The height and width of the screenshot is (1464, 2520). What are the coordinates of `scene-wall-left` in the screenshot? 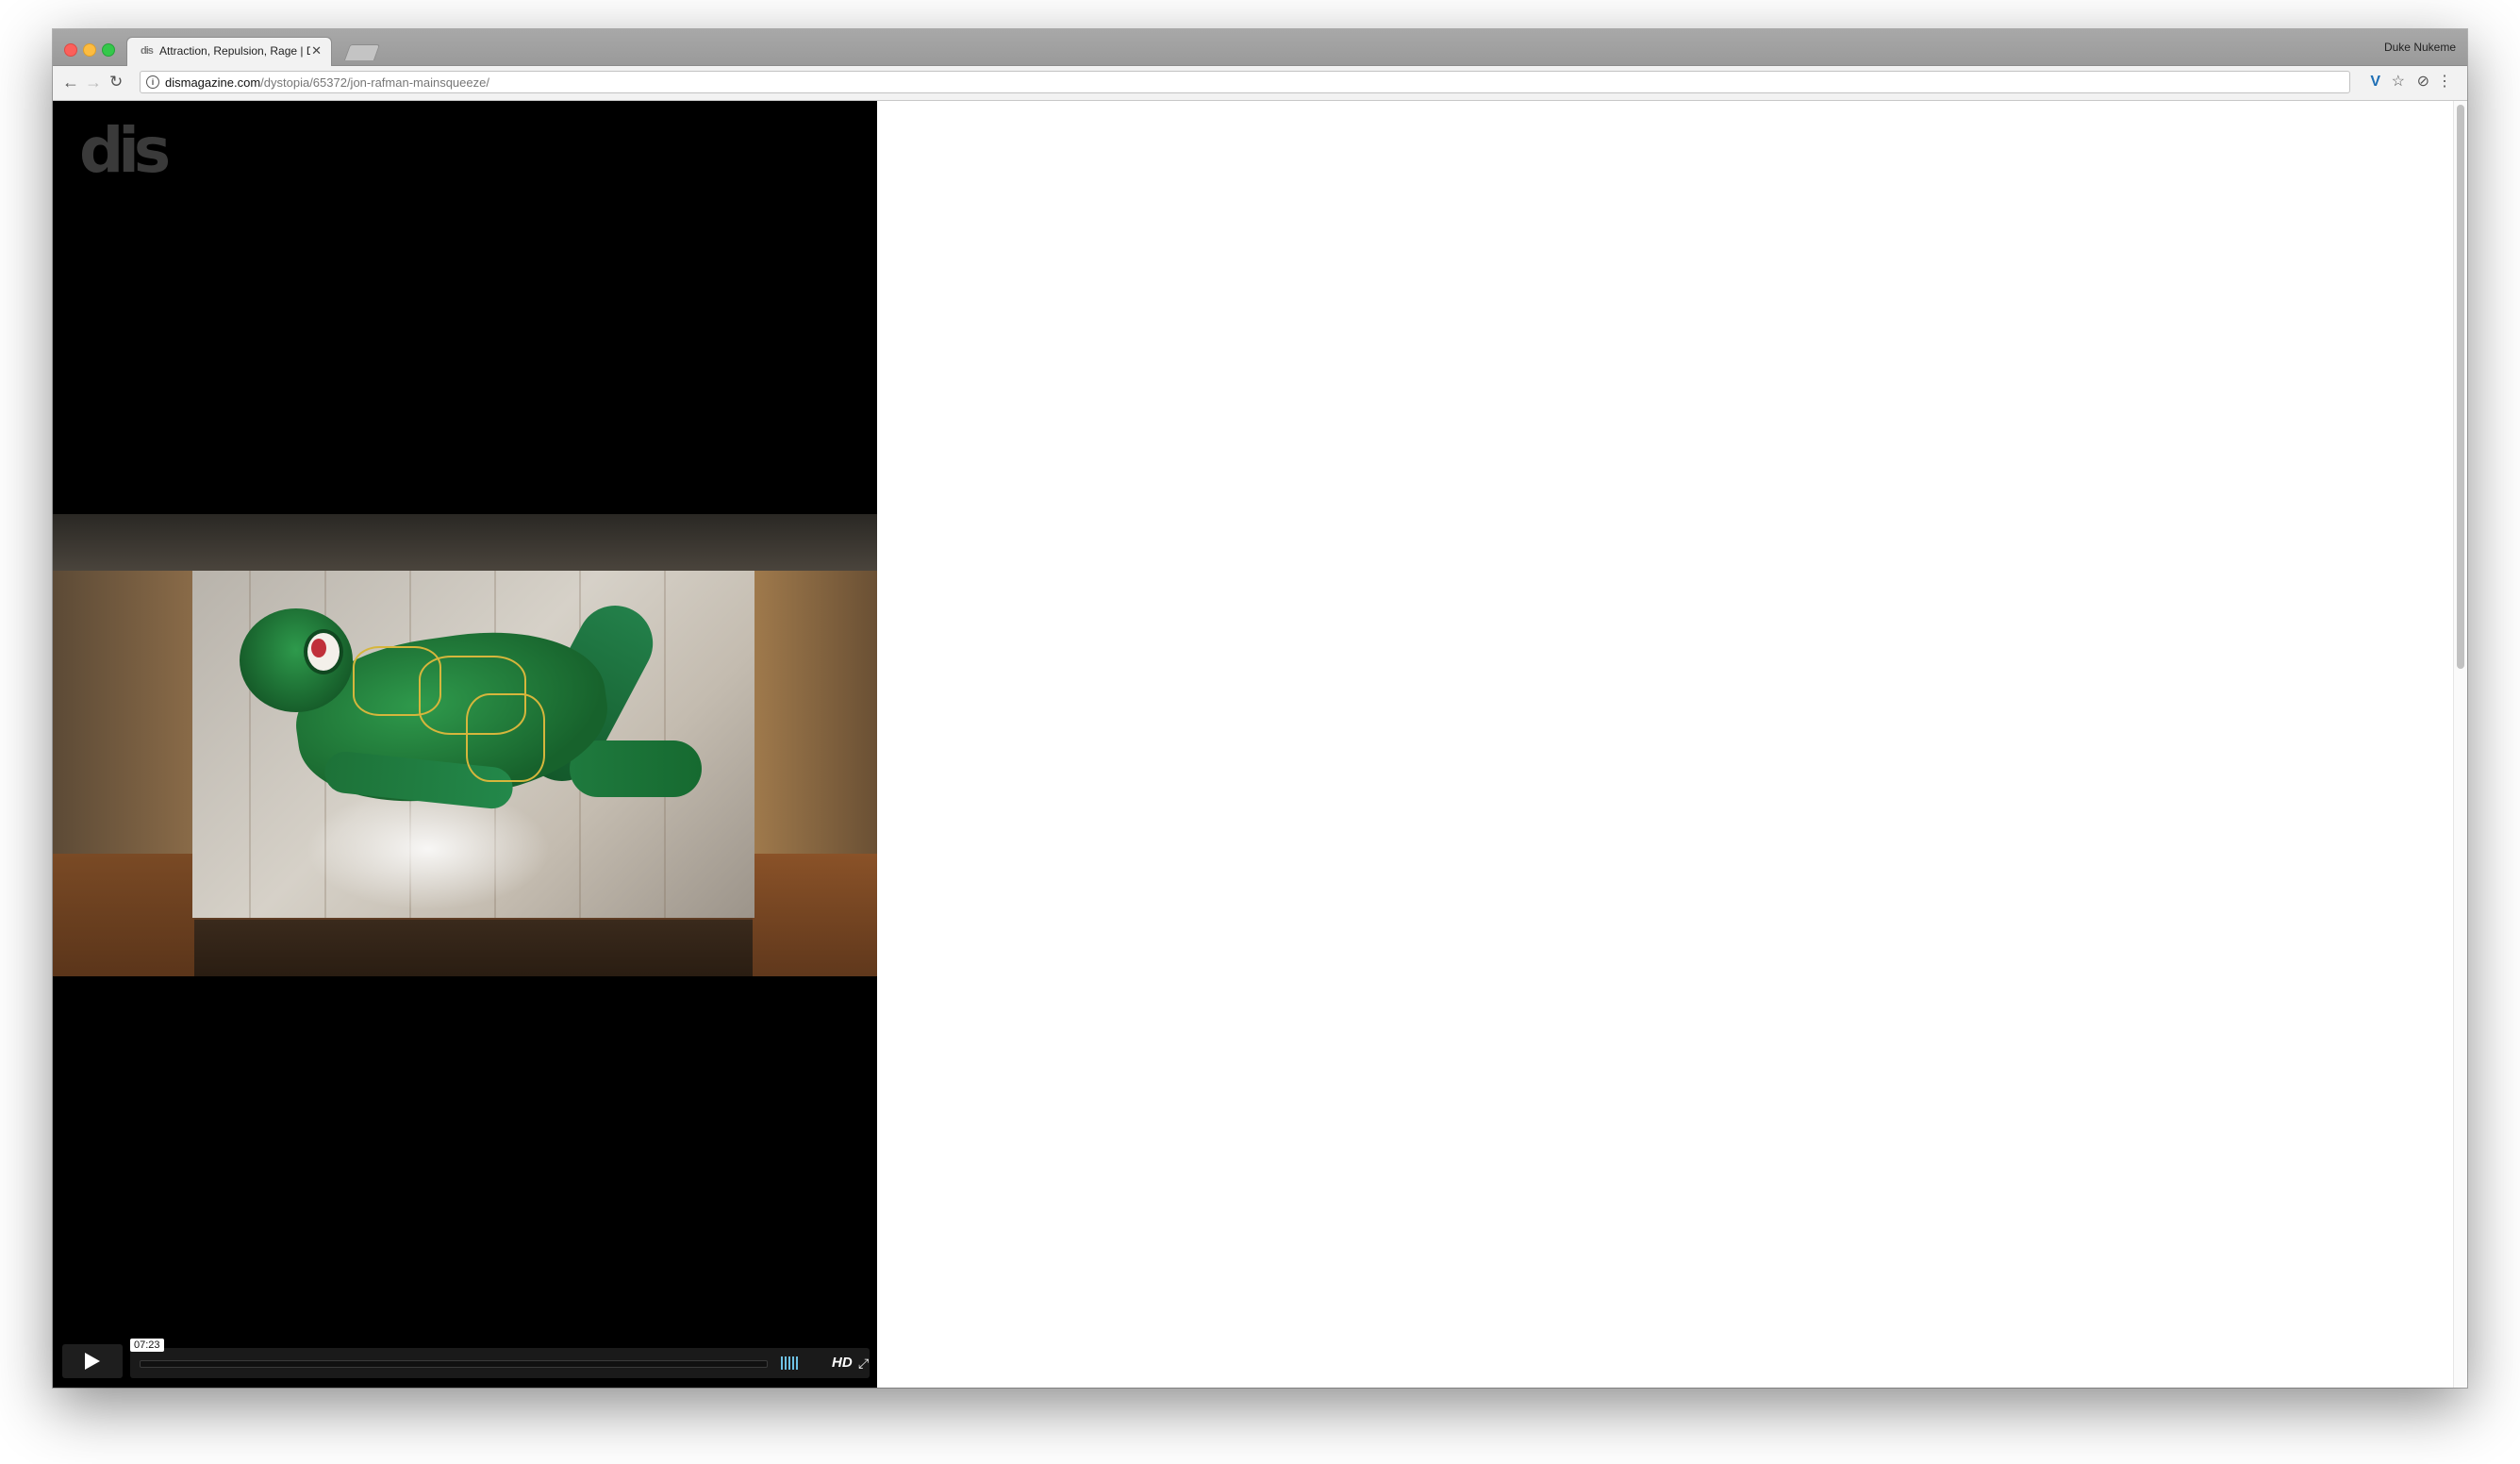 It's located at (123, 713).